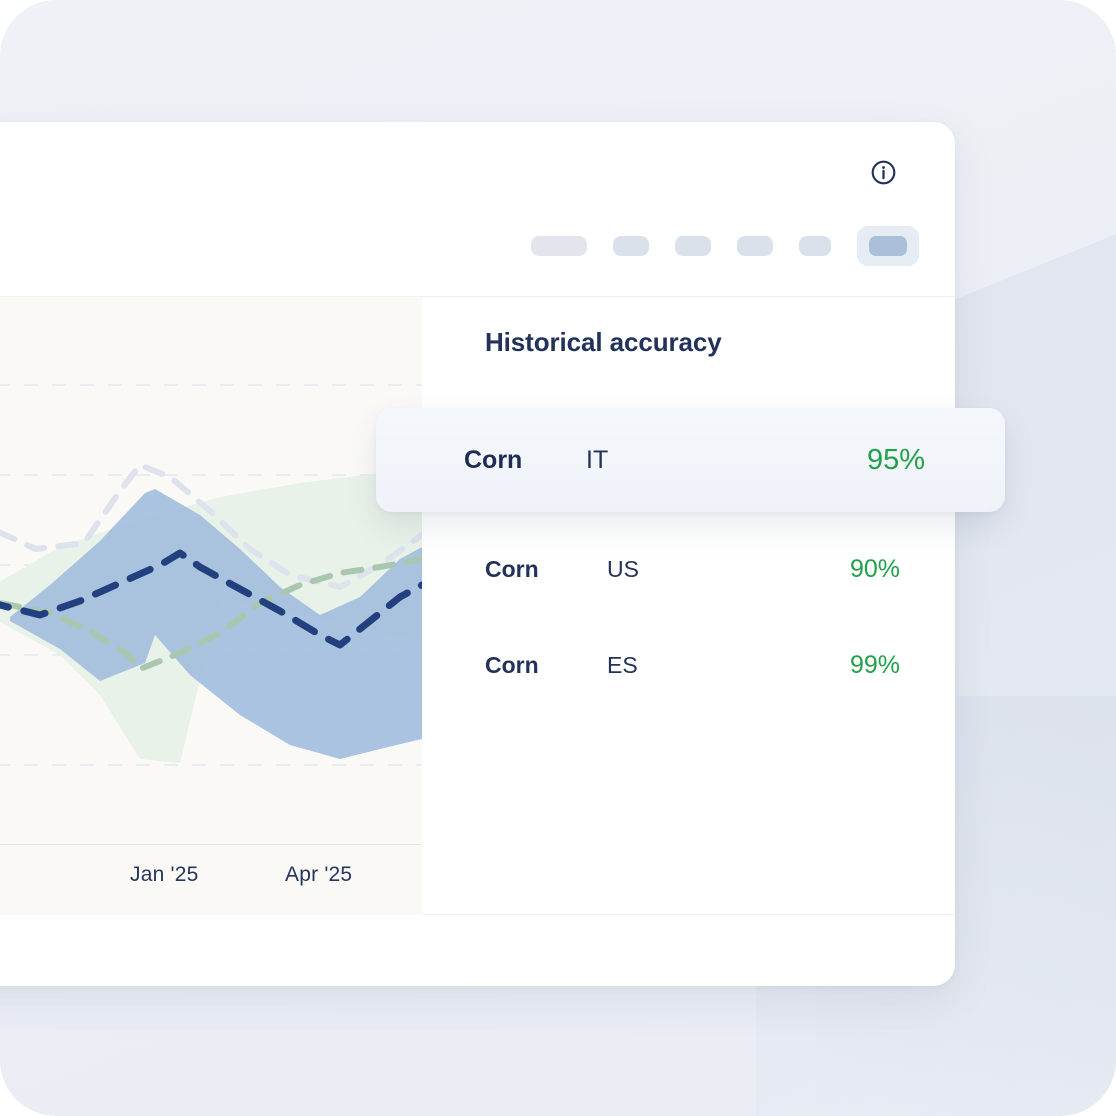 The height and width of the screenshot is (1116, 1116). I want to click on table-row-highlighted: Corn IT 95%, so click(690, 460).